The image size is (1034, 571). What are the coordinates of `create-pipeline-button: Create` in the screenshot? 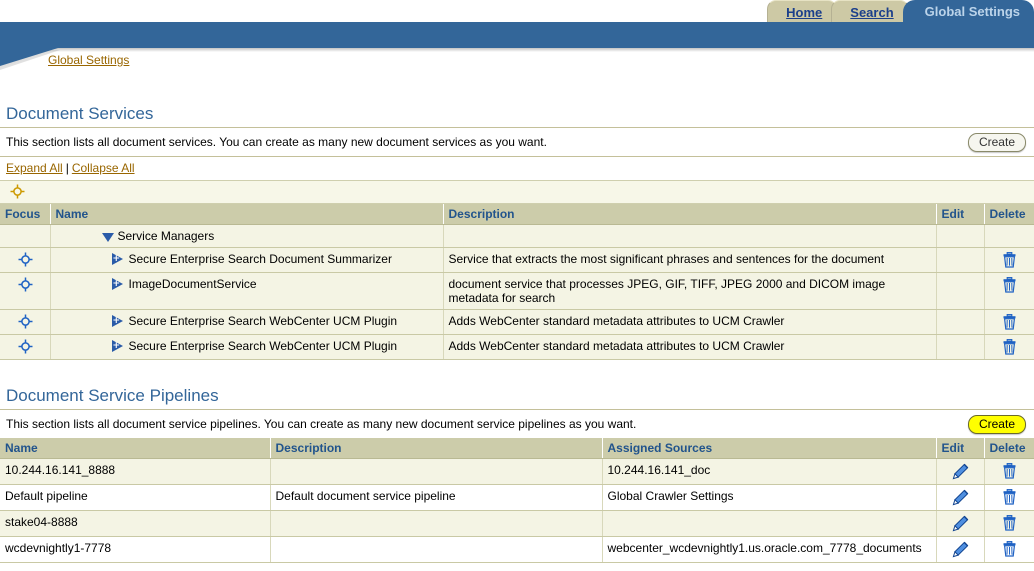 It's located at (996, 424).